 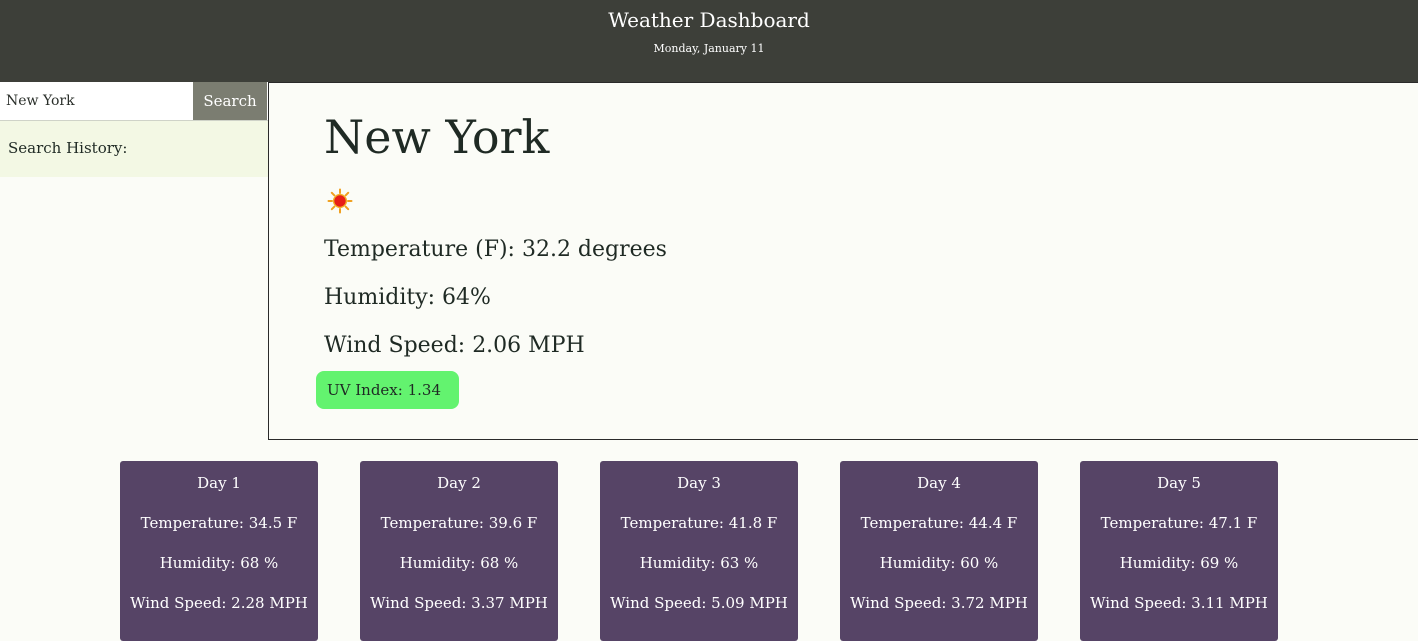 I want to click on forecast-temperature: Temperature: 44.4 F, so click(x=939, y=523).